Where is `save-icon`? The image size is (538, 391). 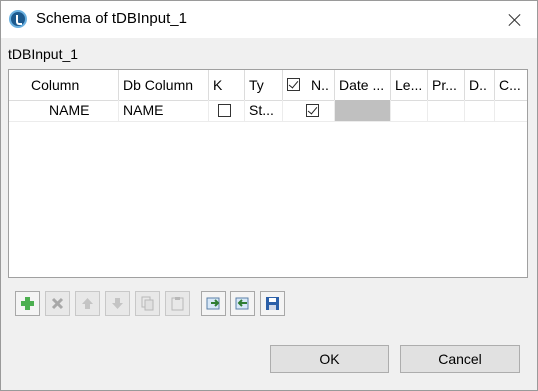 save-icon is located at coordinates (272, 303).